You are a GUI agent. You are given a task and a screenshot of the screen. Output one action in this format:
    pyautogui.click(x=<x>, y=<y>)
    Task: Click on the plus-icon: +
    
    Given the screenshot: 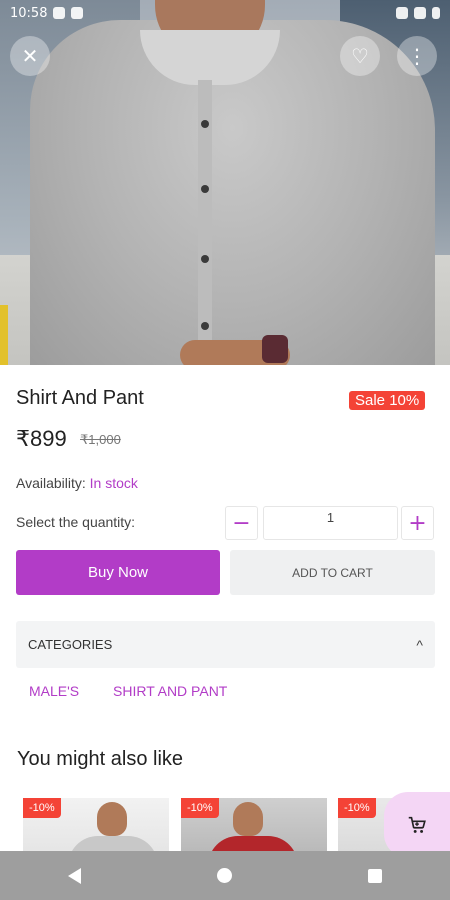 What is the action you would take?
    pyautogui.click(x=417, y=523)
    